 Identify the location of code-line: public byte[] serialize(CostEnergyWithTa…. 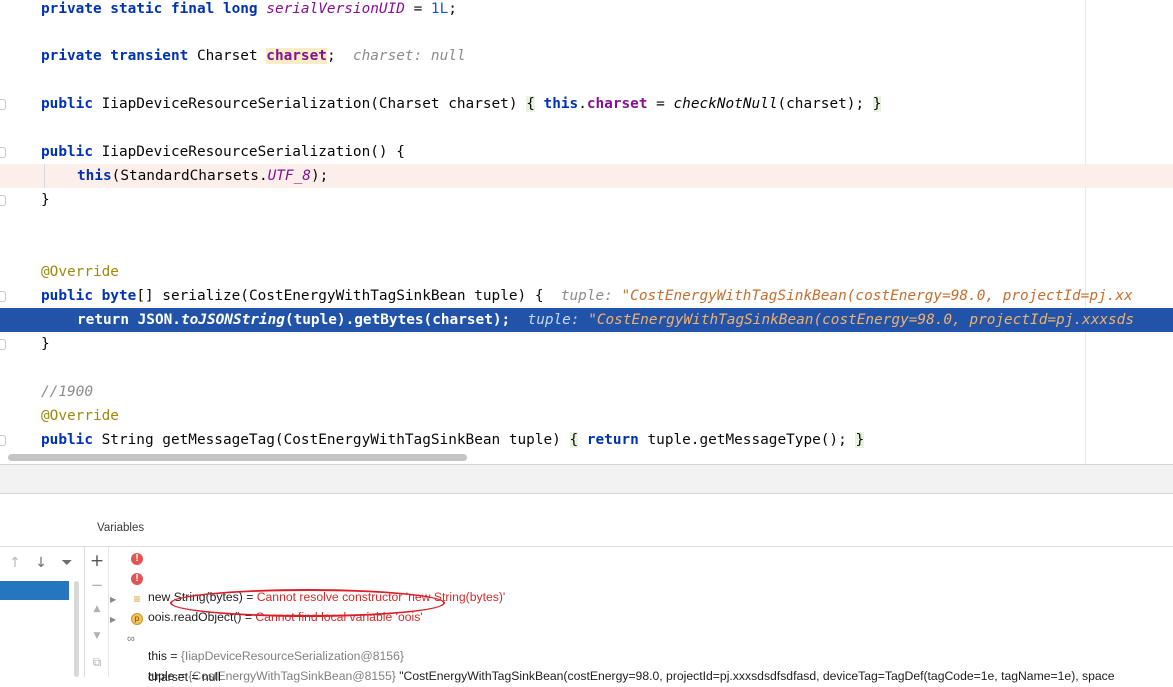
(586, 296).